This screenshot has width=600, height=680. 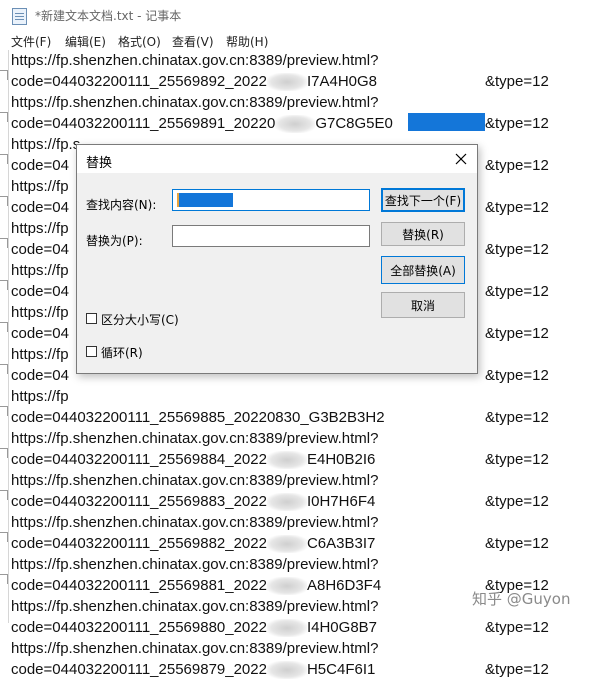 What do you see at coordinates (121, 205) in the screenshot?
I see `find-label: 查找内容(N):` at bounding box center [121, 205].